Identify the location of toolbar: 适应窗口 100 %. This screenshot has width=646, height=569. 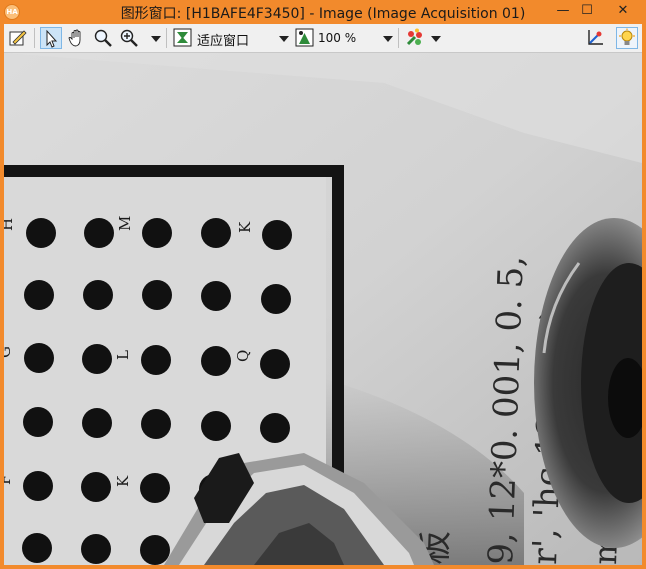
(323, 38).